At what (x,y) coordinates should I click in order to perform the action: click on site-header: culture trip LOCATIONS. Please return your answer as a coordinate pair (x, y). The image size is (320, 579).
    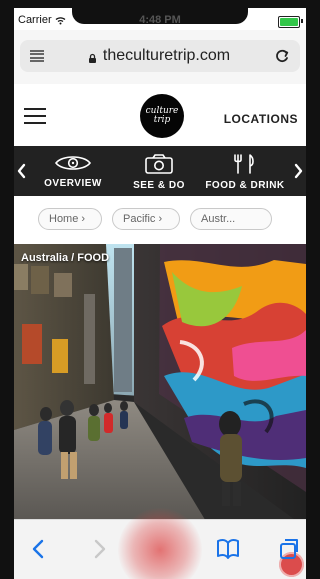
    Looking at the image, I should click on (160, 115).